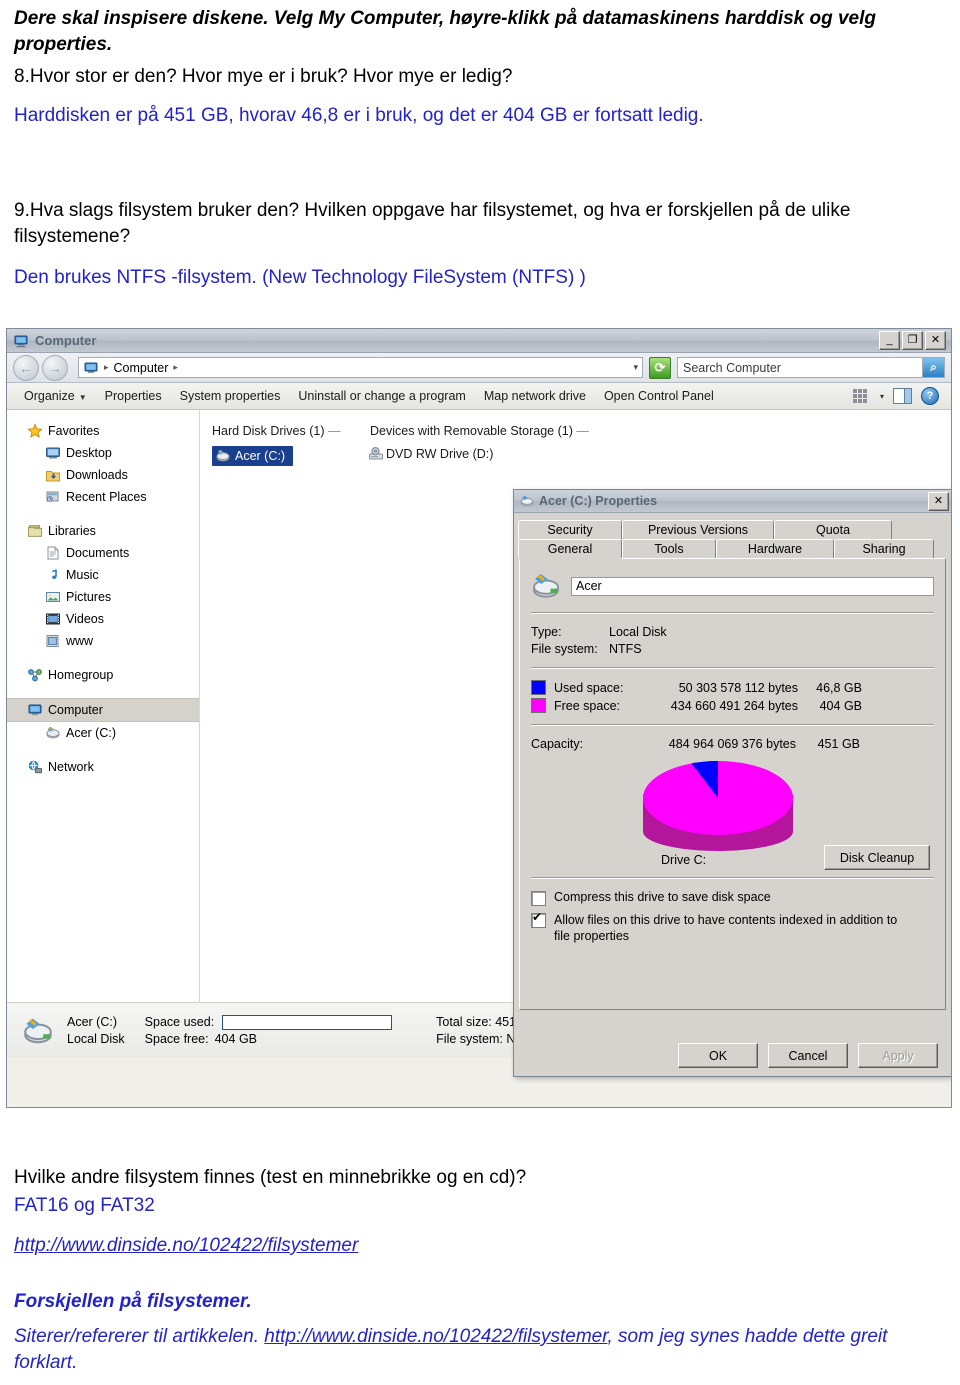  Describe the element at coordinates (884, 548) in the screenshot. I see `tab-sharing: Sharing` at that location.